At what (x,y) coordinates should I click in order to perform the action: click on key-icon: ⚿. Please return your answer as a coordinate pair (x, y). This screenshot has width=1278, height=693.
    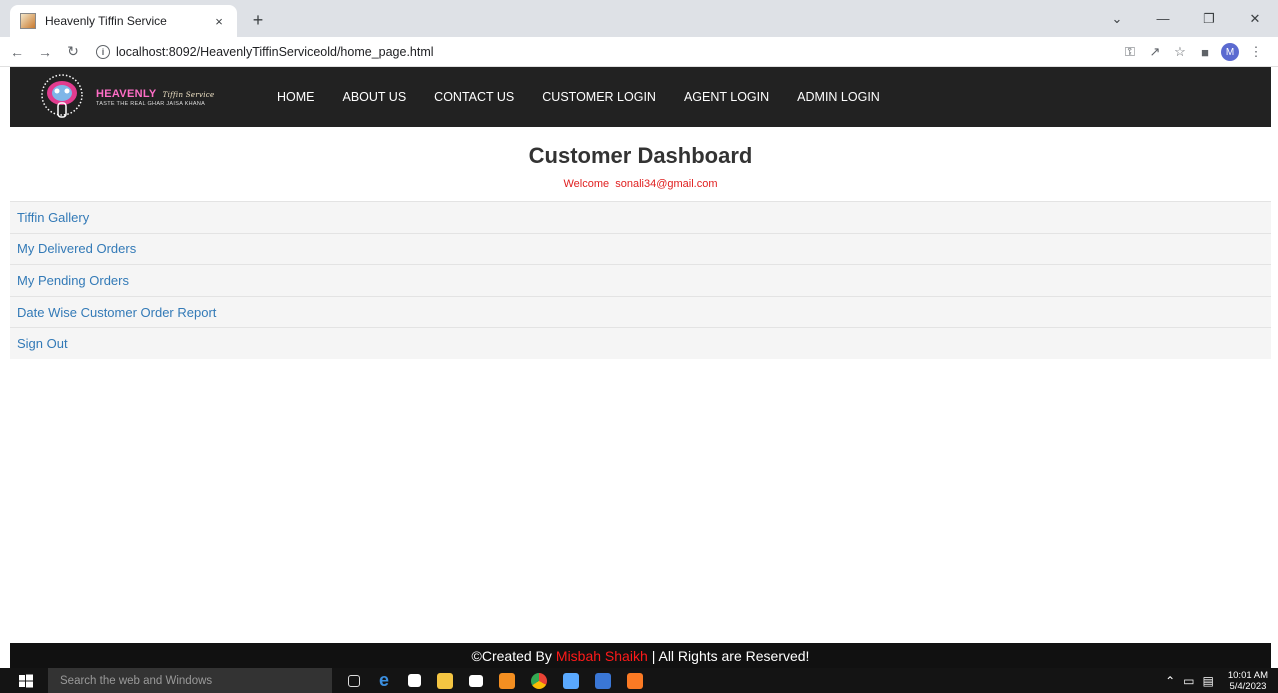
    Looking at the image, I should click on (1130, 52).